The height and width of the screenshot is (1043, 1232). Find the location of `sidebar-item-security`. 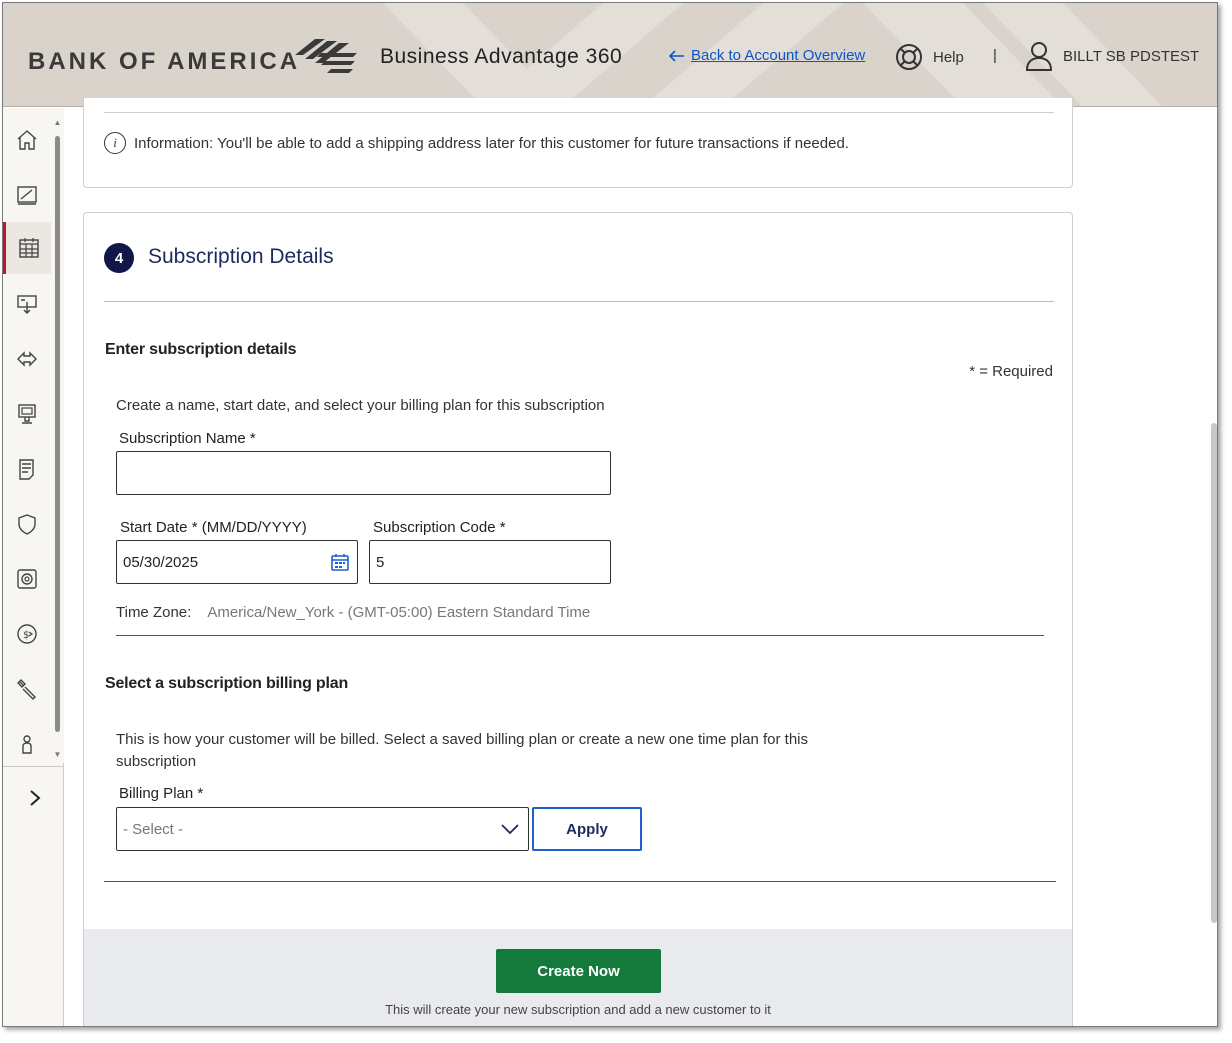

sidebar-item-security is located at coordinates (27, 524).